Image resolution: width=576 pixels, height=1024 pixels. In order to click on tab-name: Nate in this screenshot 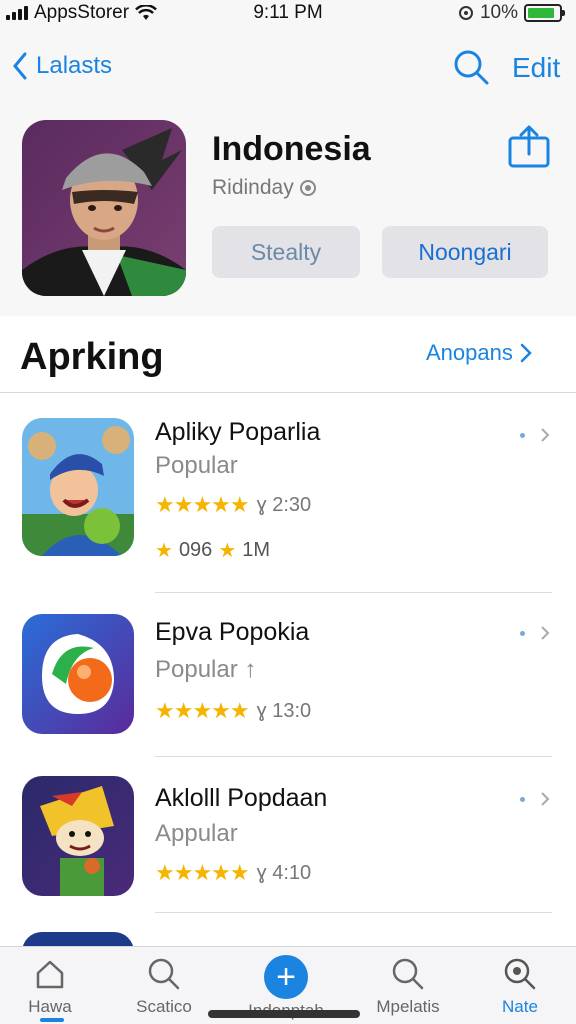, I will do `click(520, 986)`.